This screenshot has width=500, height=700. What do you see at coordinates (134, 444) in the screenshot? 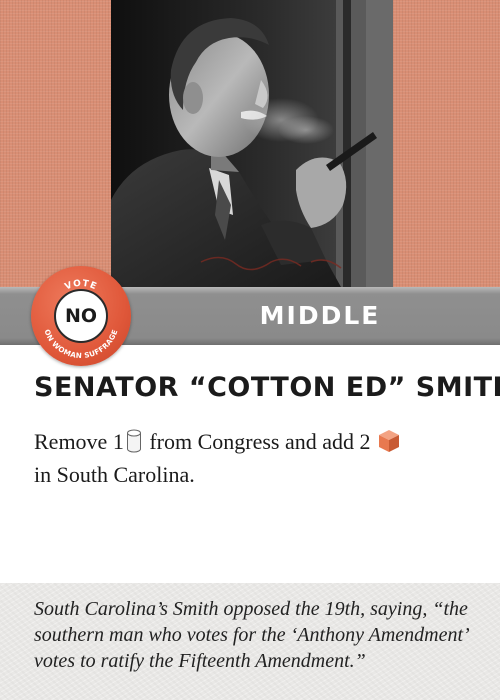
I see `cylinder-icon` at bounding box center [134, 444].